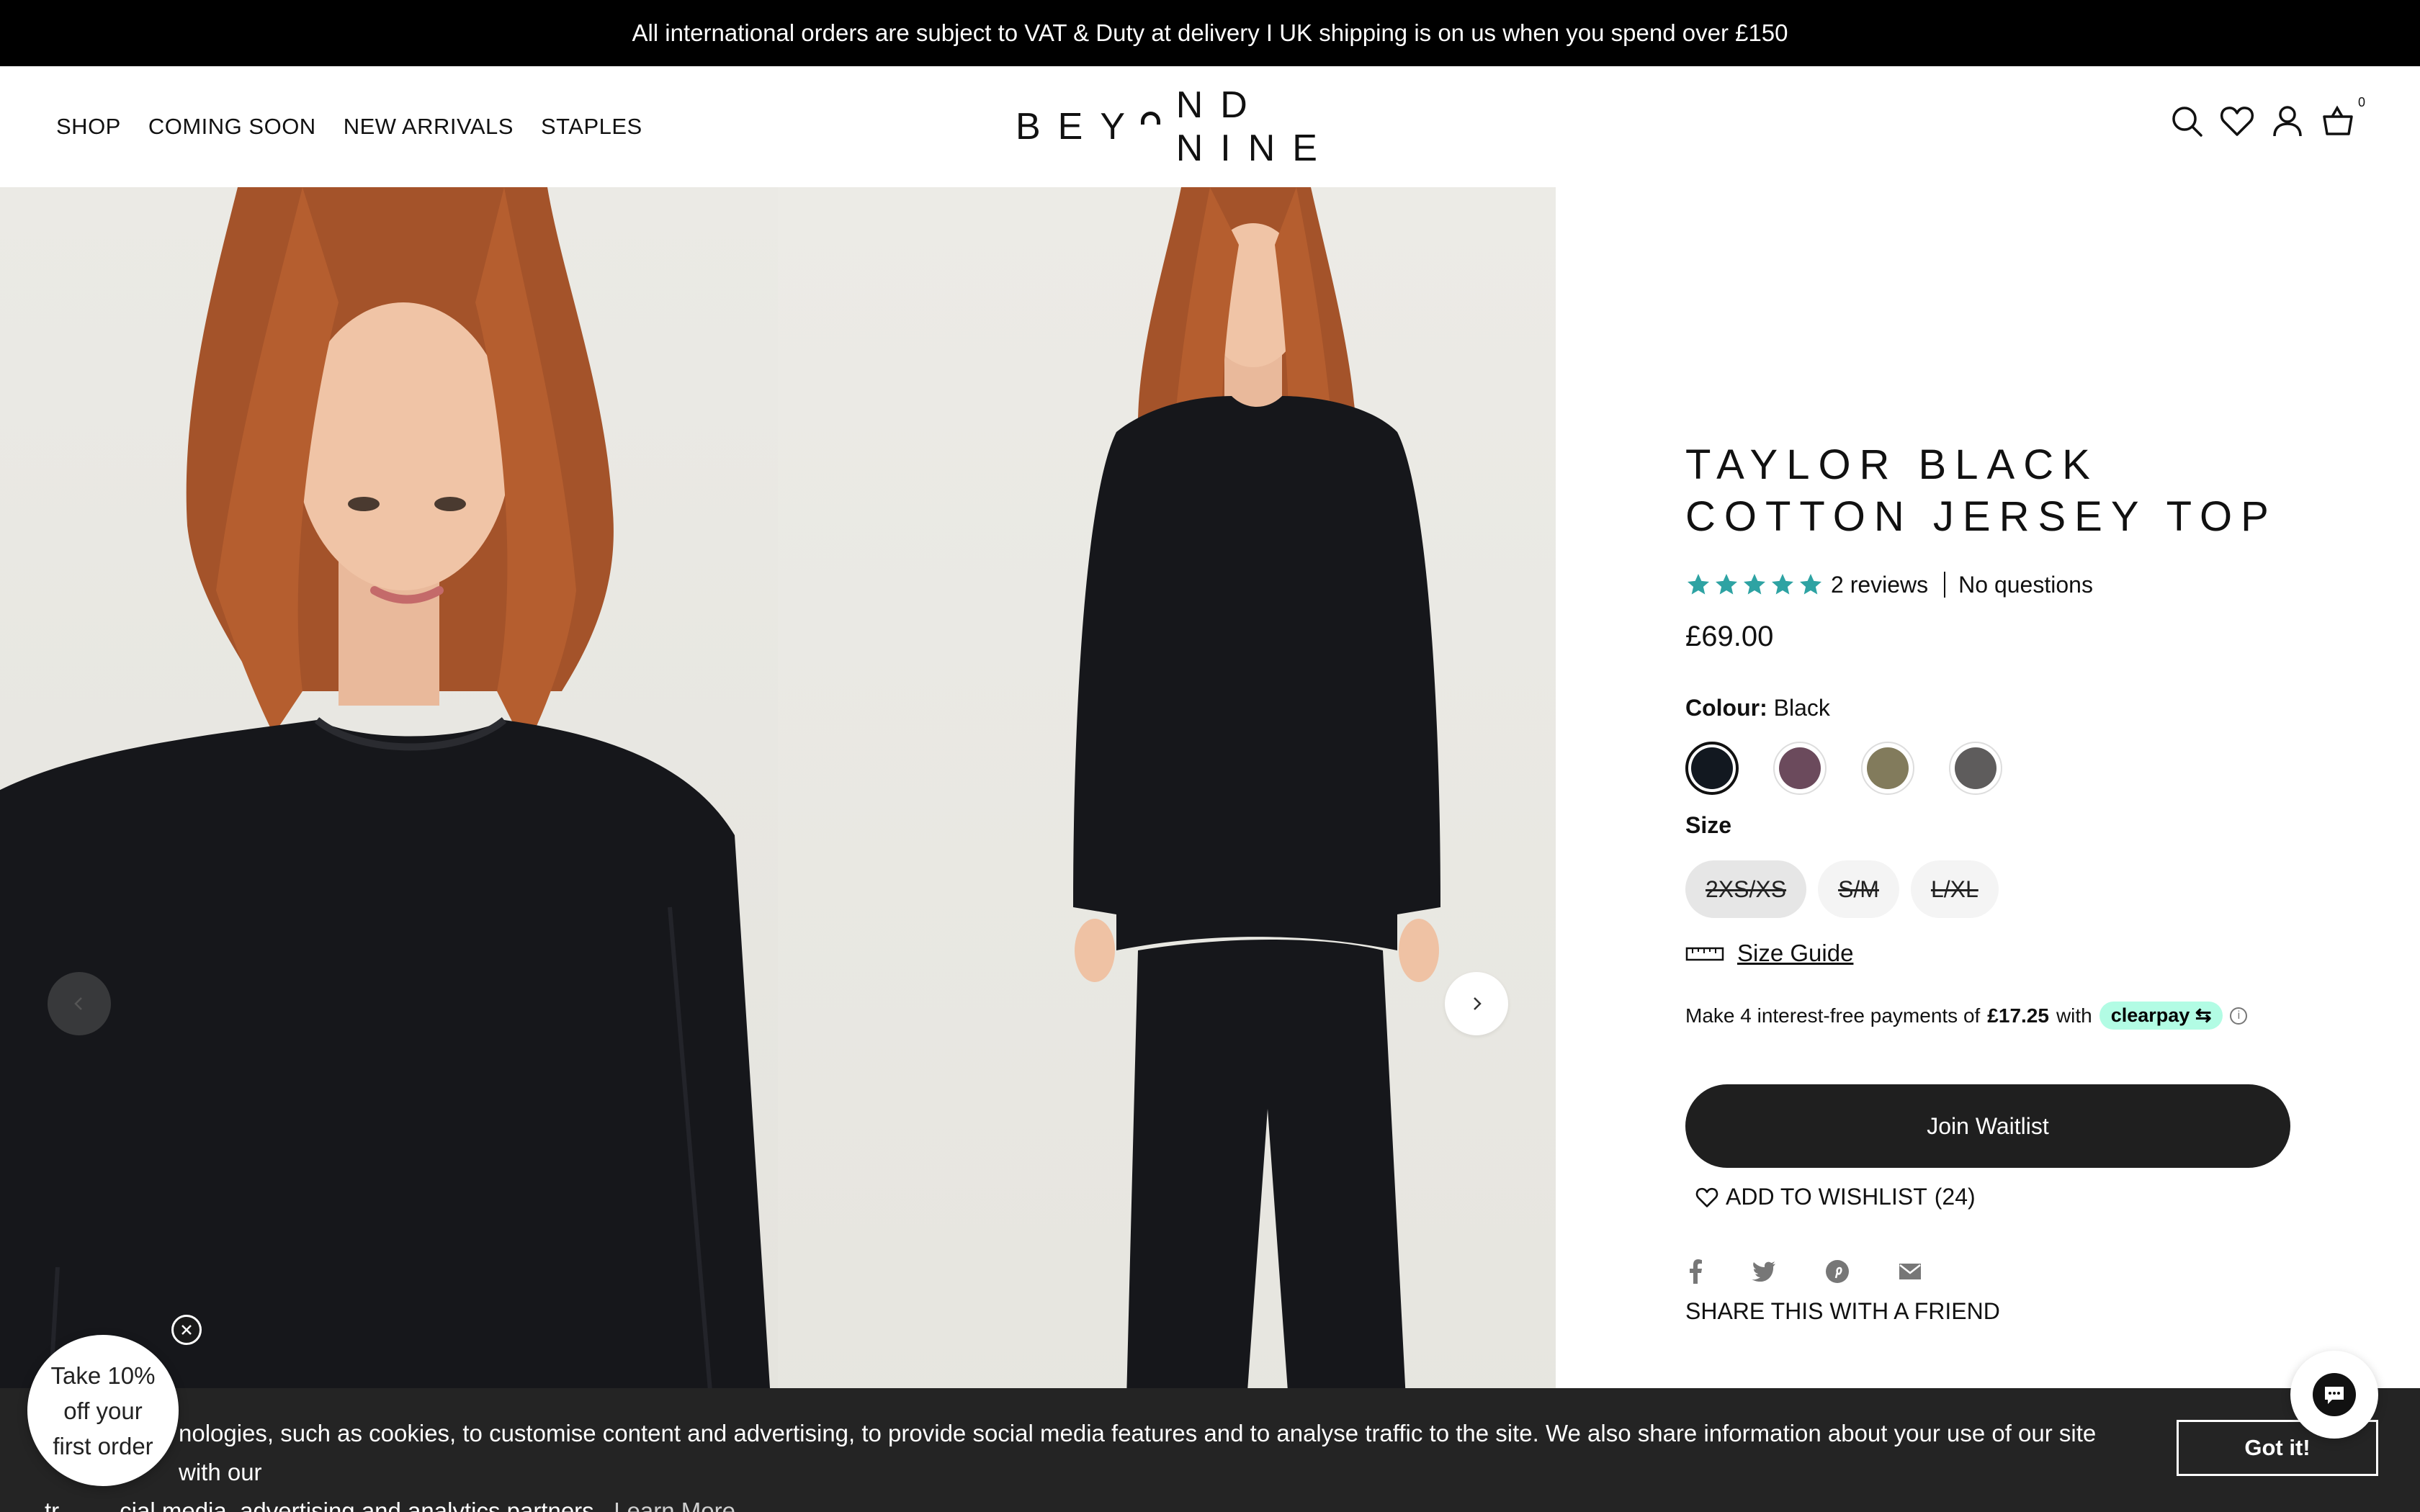 The image size is (2420, 1512). Describe the element at coordinates (2074, 1015) in the screenshot. I see `clearpay-with: with` at that location.